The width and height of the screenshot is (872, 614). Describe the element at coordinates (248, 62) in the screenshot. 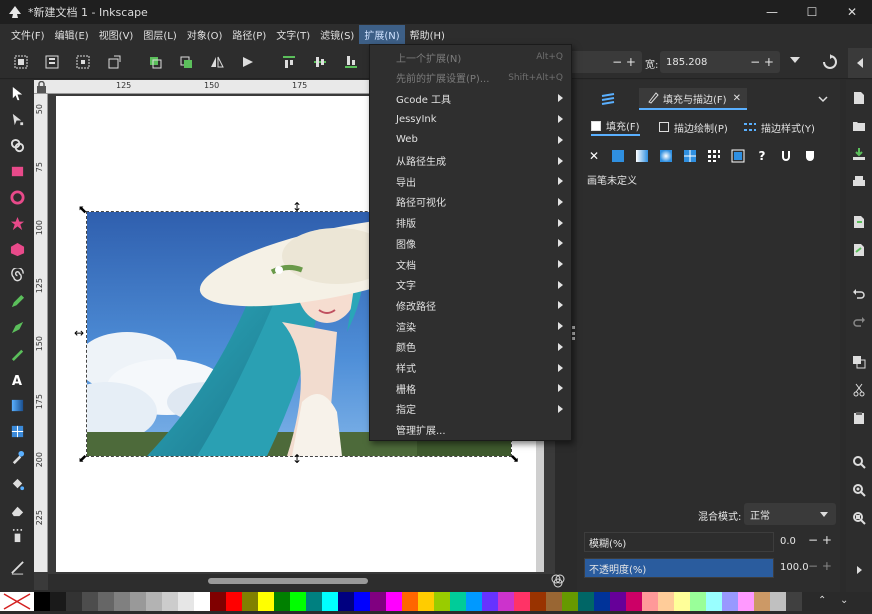

I see `flip-vertical-icon` at that location.